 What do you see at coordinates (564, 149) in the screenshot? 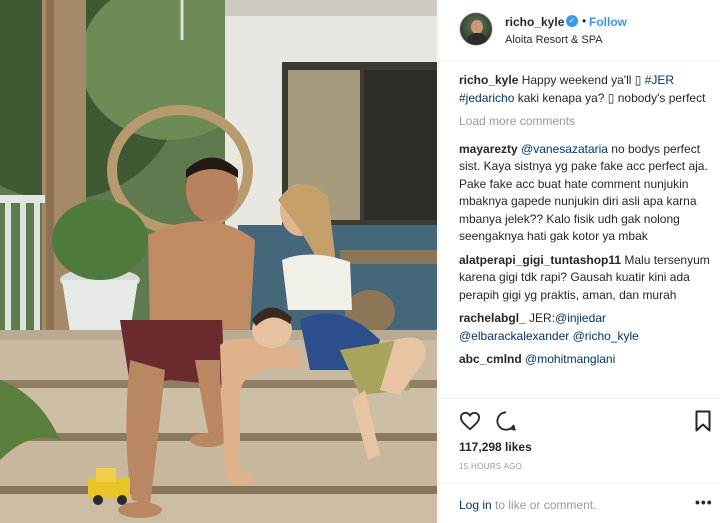
I see `comment-mention: @vanesazataria` at bounding box center [564, 149].